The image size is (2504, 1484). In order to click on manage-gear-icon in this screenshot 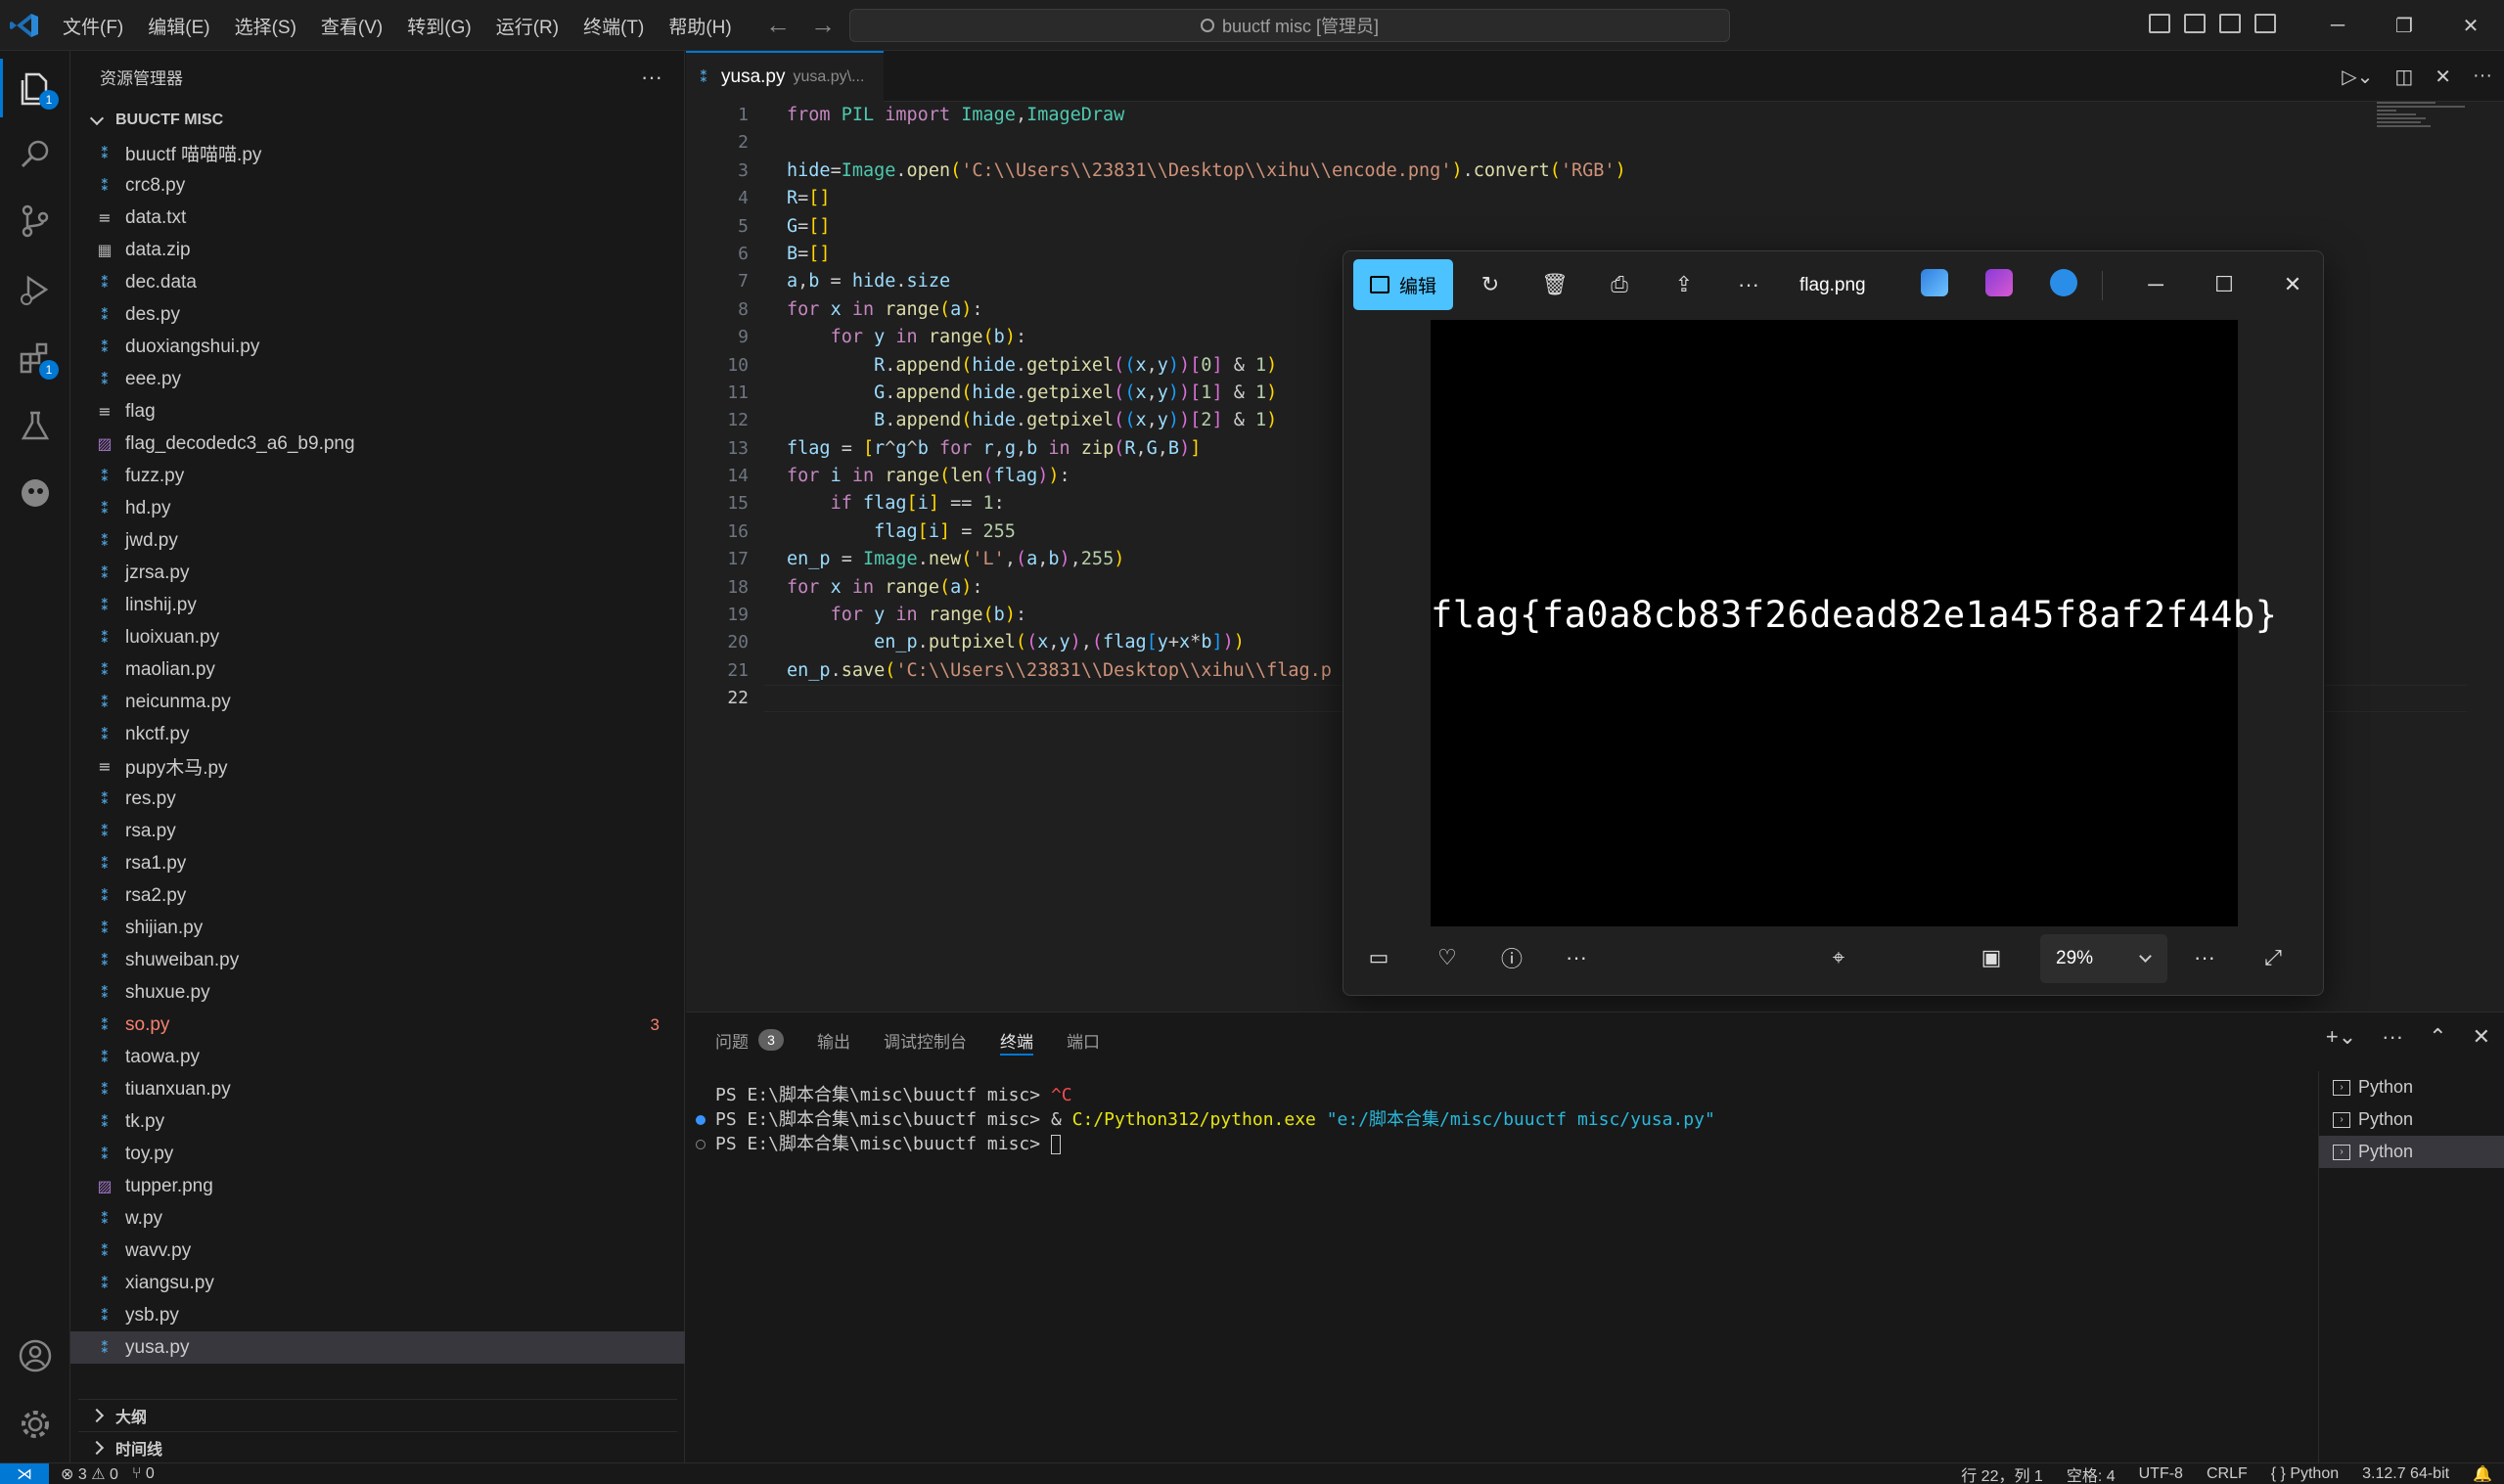, I will do `click(35, 1424)`.